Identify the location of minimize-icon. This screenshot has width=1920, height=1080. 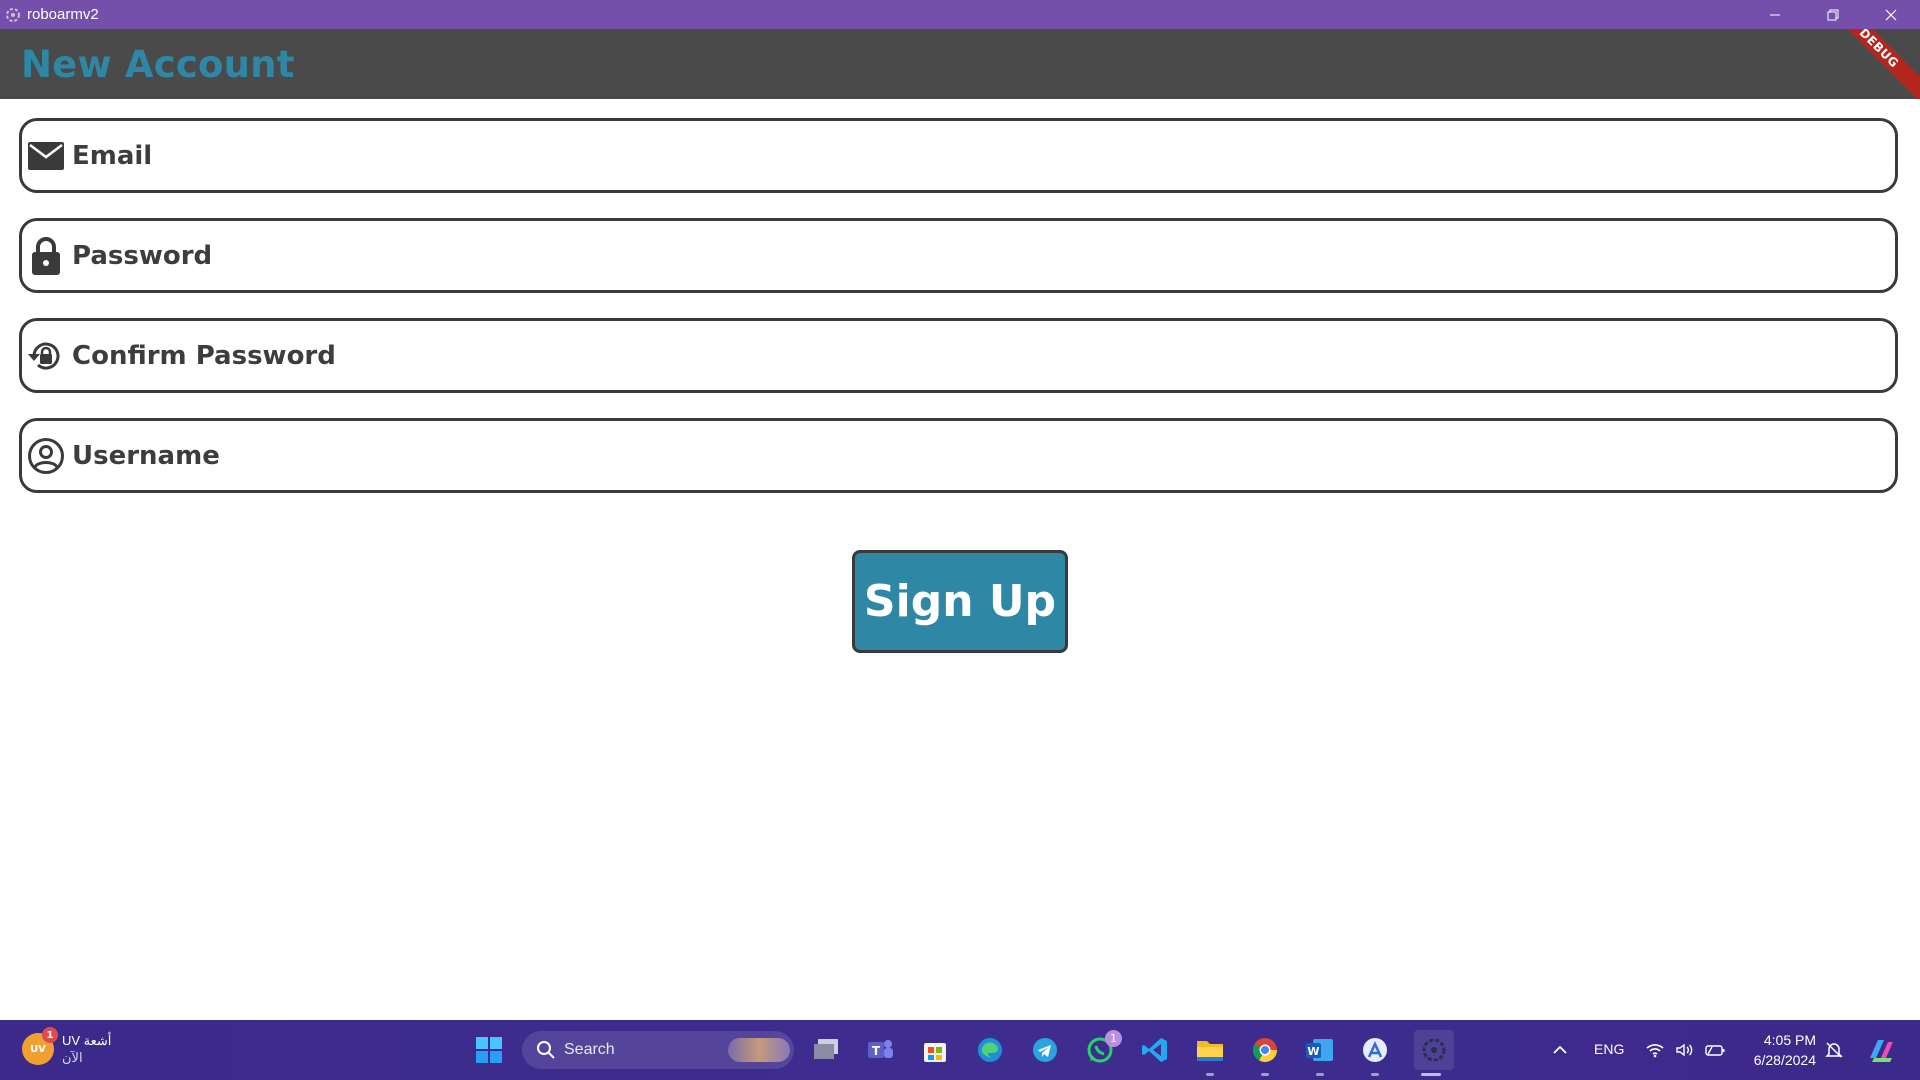
(1775, 14).